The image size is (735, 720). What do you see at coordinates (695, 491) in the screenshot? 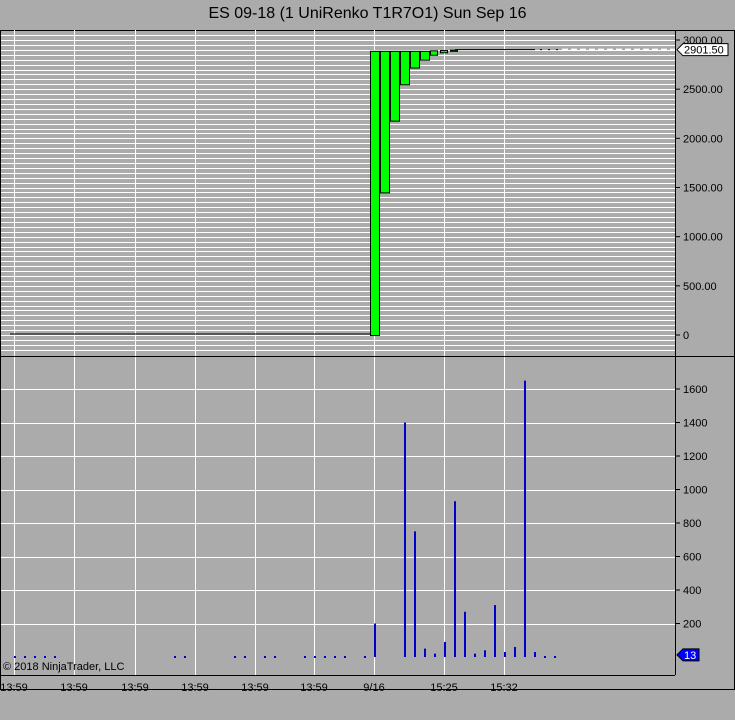
I see `volume-tick-label: 1000` at bounding box center [695, 491].